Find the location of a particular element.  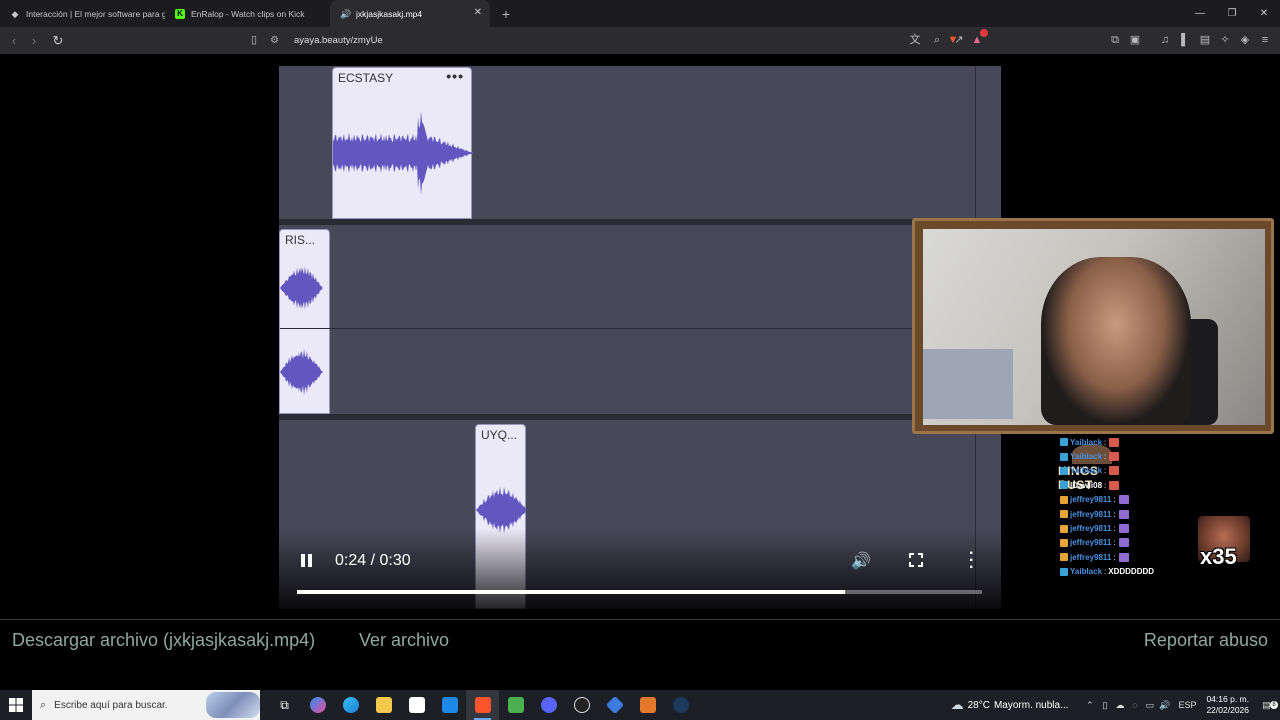

app-icon is located at coordinates (614, 705).